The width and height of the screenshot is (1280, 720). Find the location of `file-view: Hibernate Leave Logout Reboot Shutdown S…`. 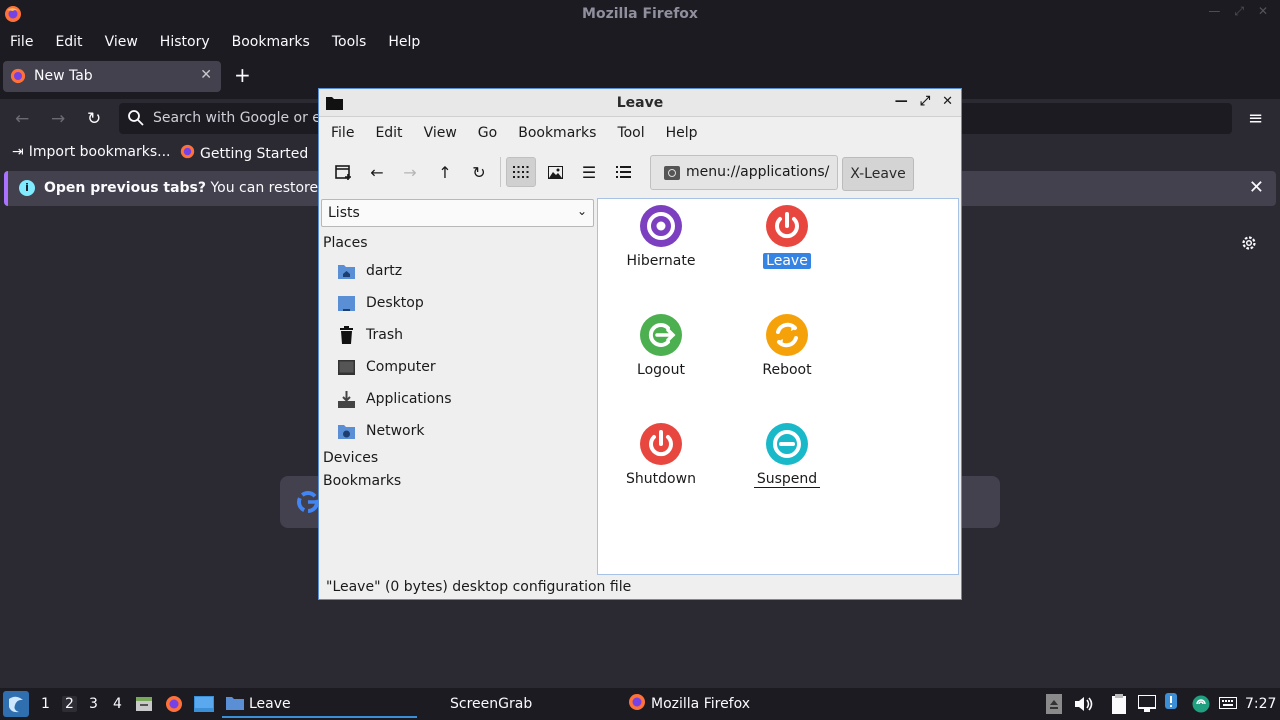

file-view: Hibernate Leave Logout Reboot Shutdown S… is located at coordinates (778, 386).